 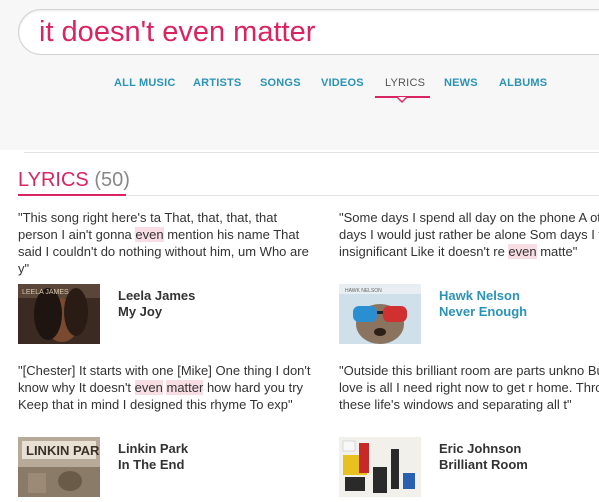 I want to click on album-cover-linkin-park: LINKIN PARK, so click(x=59, y=467).